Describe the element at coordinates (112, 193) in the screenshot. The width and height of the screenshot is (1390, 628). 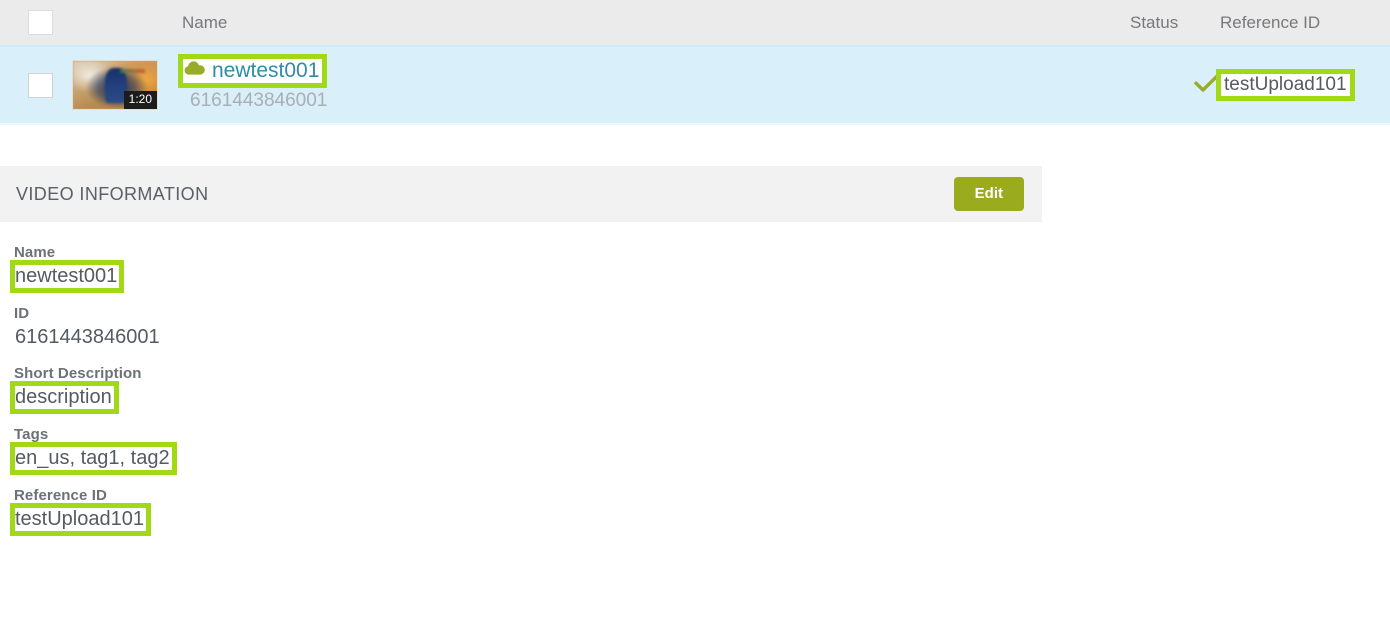
I see `page-title: VIDEO INFORMATION` at that location.